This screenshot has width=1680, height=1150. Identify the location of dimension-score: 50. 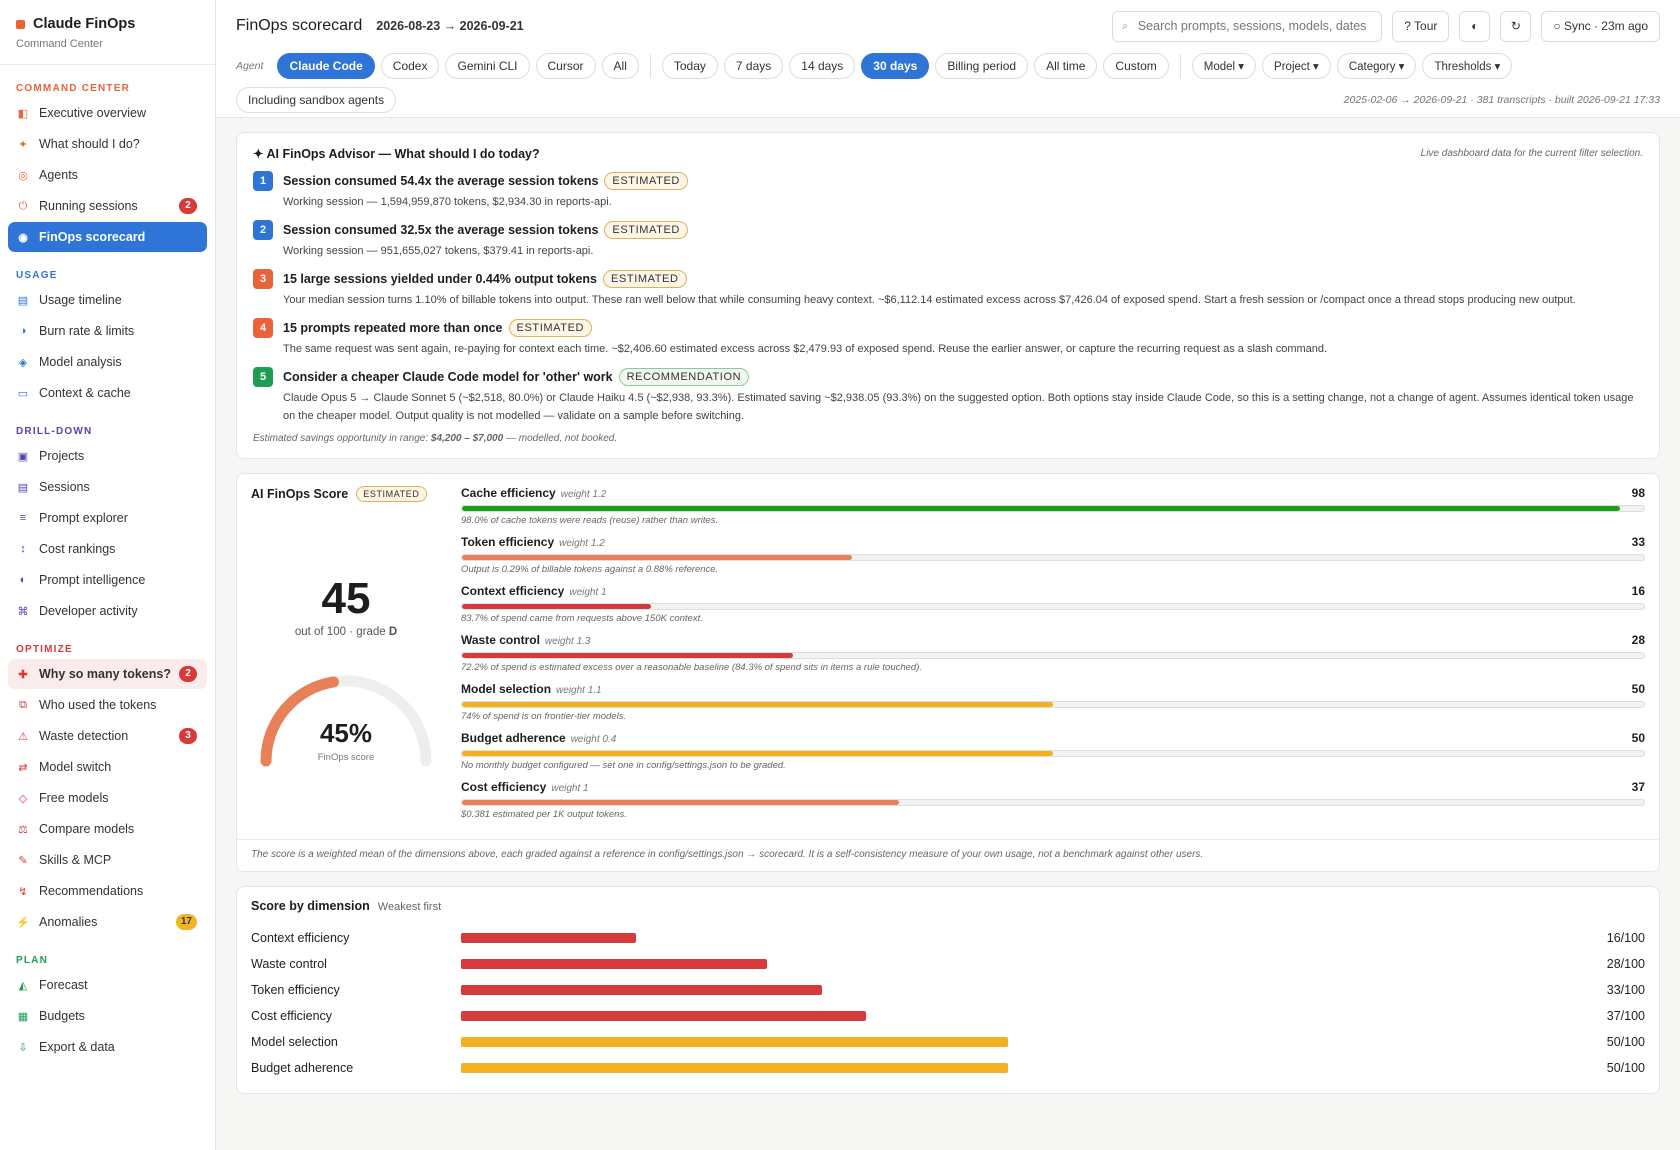
(1638, 689).